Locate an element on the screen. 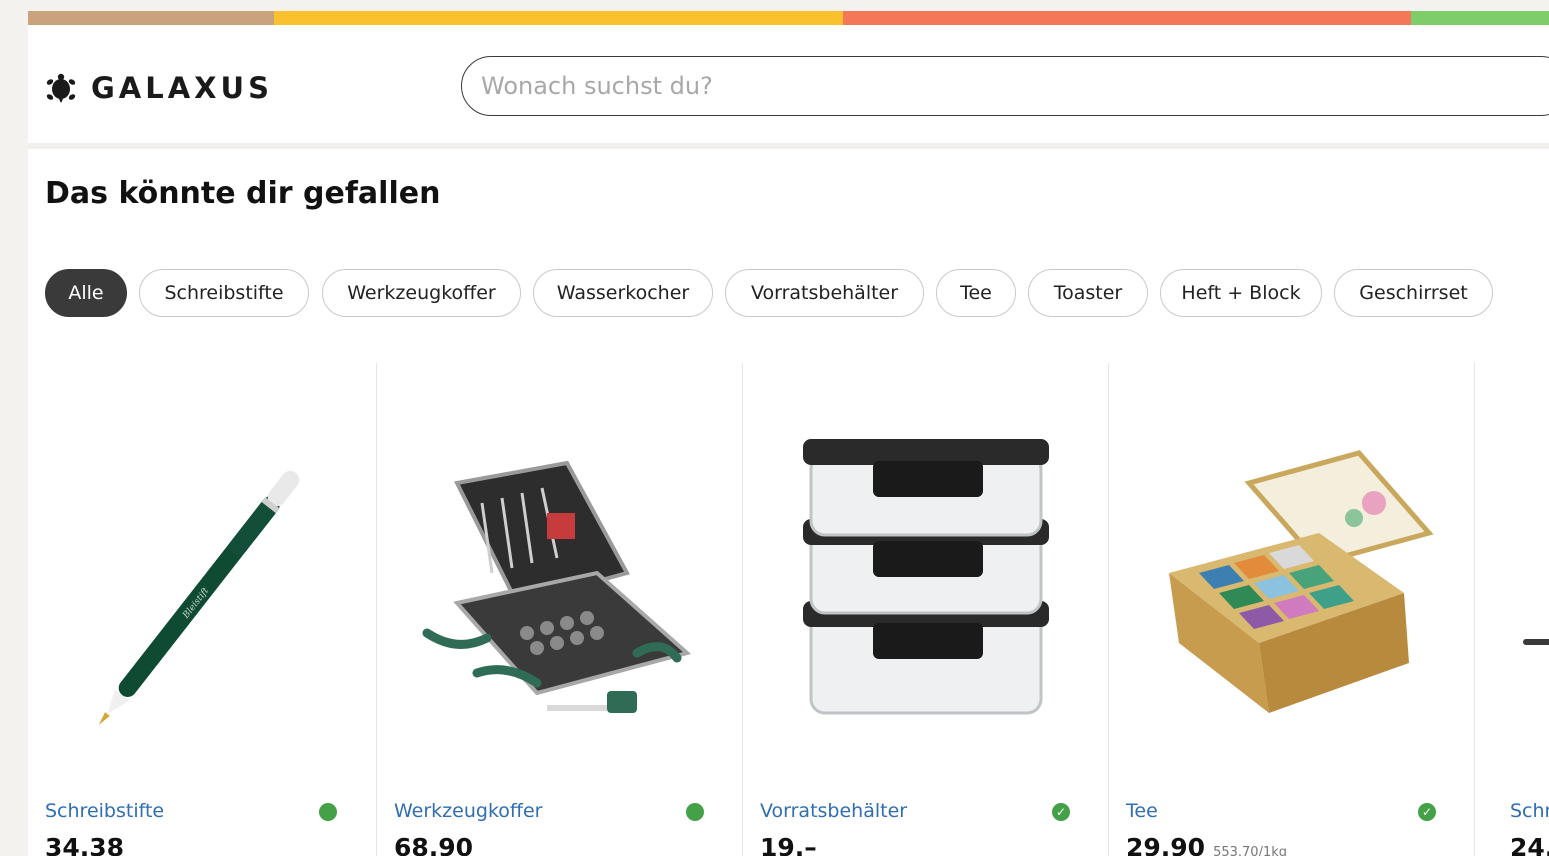  chip-schreibstifte: Schreibstifte is located at coordinates (224, 293).